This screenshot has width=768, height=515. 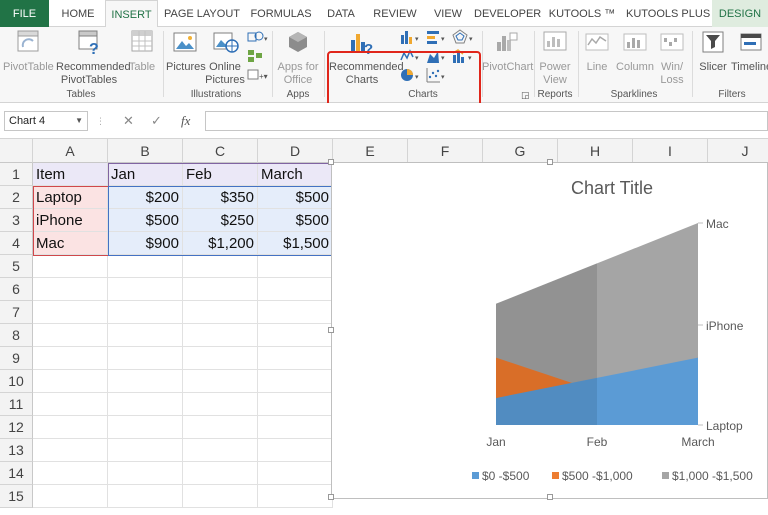 What do you see at coordinates (16, 174) in the screenshot?
I see `row-header: 1` at bounding box center [16, 174].